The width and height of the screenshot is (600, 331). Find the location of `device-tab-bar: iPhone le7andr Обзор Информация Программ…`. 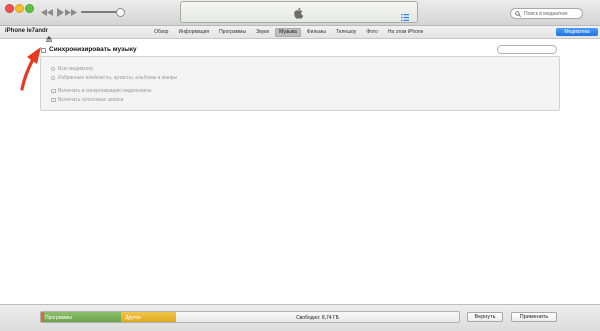

device-tab-bar: iPhone le7andr Обзор Информация Программ… is located at coordinates (300, 34).